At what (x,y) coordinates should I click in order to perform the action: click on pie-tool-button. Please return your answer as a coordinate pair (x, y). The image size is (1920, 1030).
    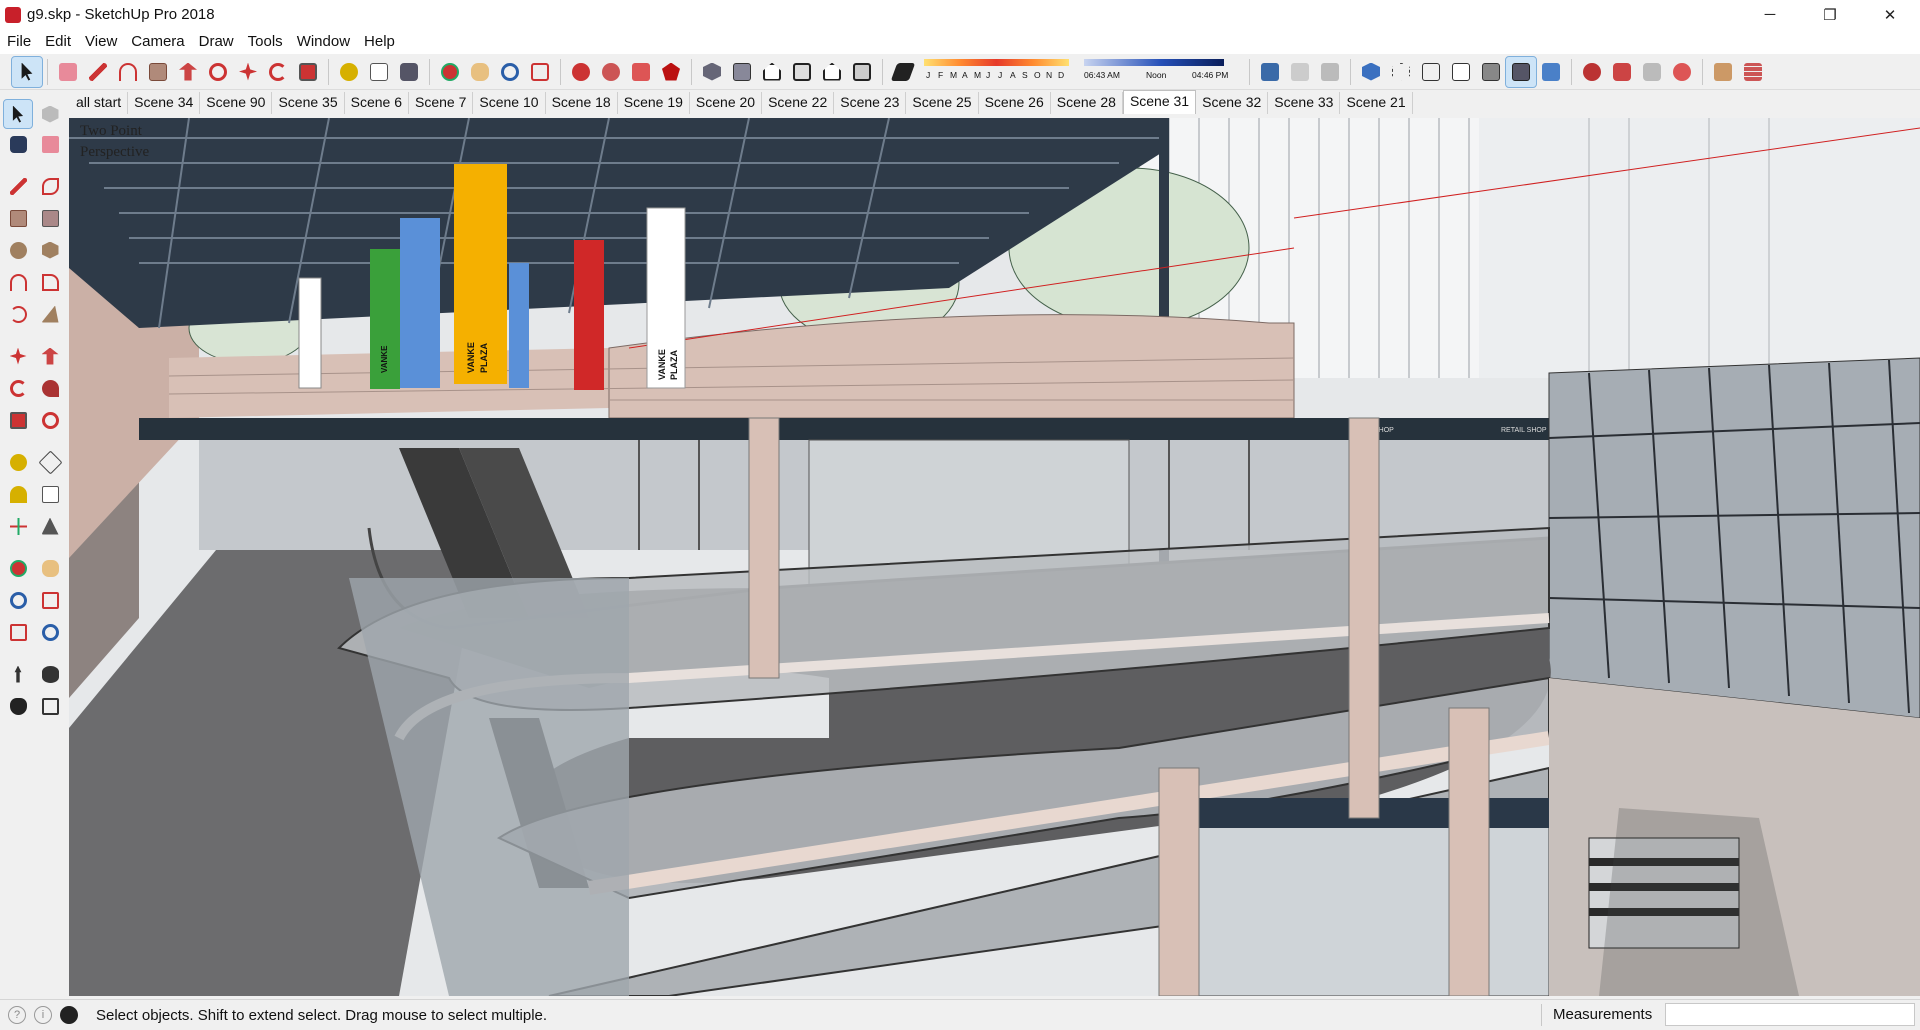
    Looking at the image, I should click on (50, 314).